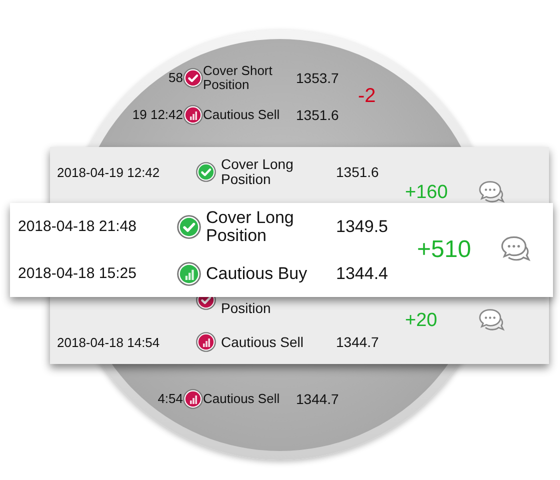 This screenshot has width=560, height=480. Describe the element at coordinates (362, 274) in the screenshot. I see `price-text: 1344.4` at that location.